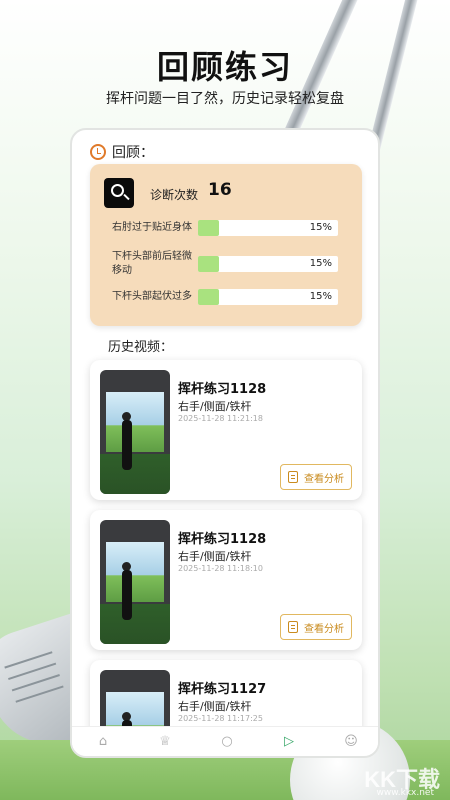 Image resolution: width=450 pixels, height=800 pixels. I want to click on history-header: 历史视频：, so click(141, 347).